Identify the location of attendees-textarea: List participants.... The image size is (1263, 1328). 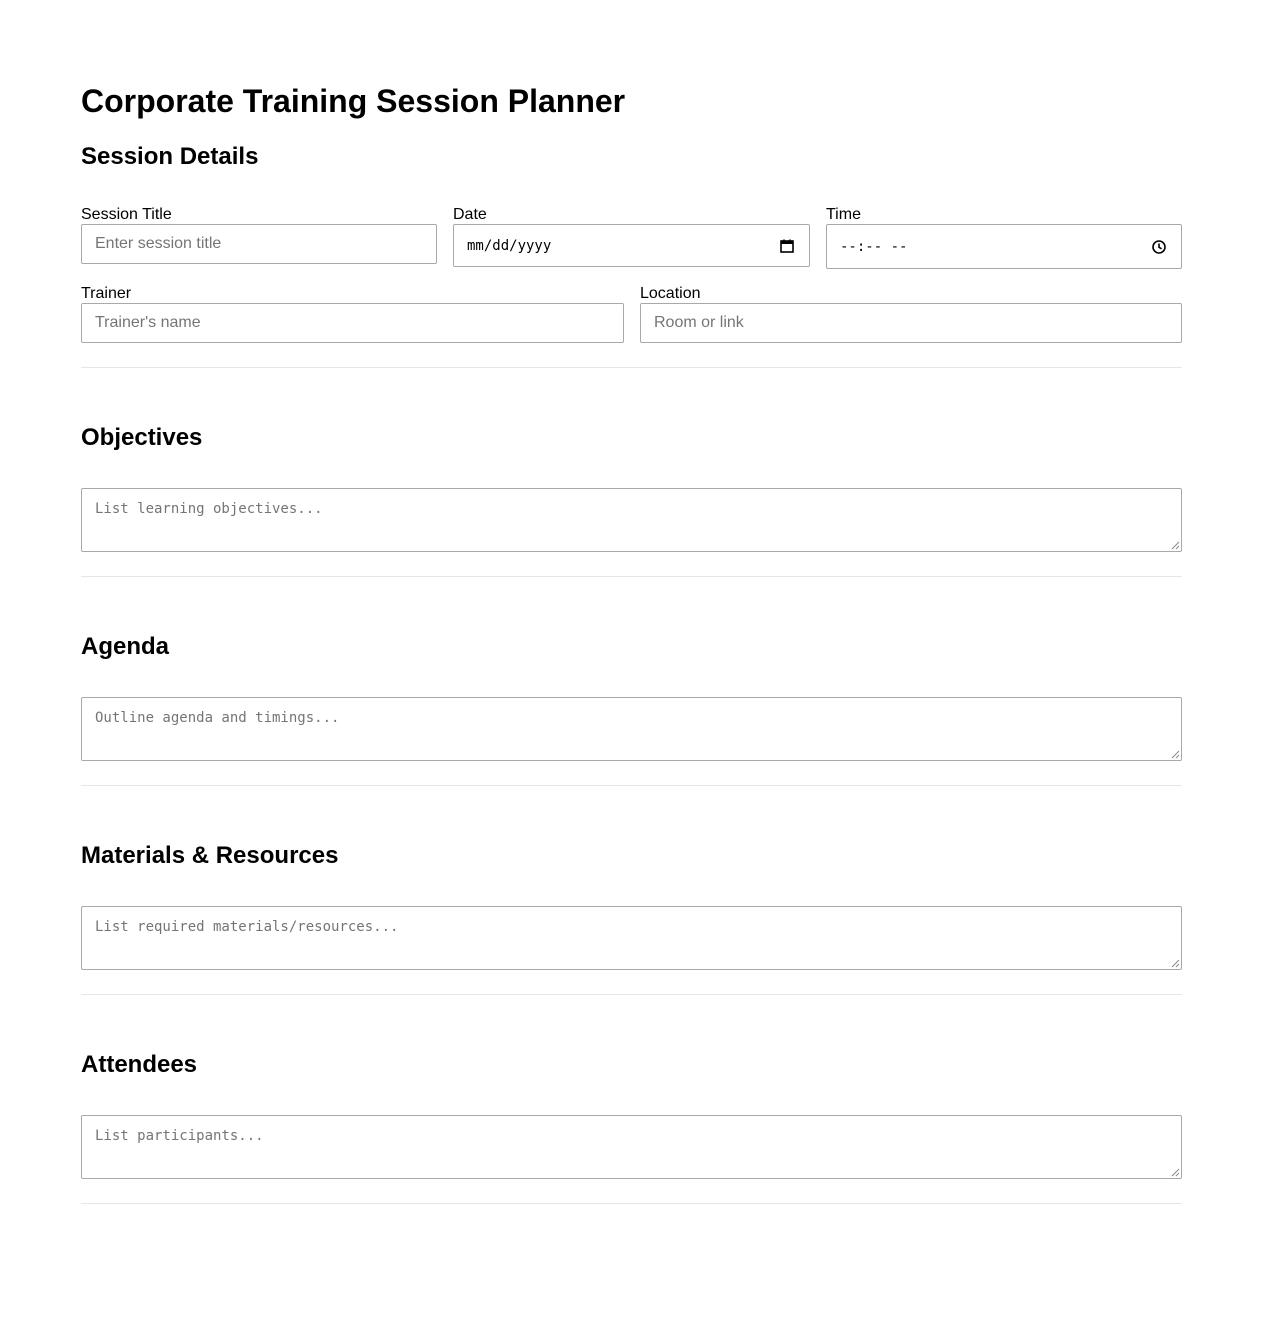
(631, 1147).